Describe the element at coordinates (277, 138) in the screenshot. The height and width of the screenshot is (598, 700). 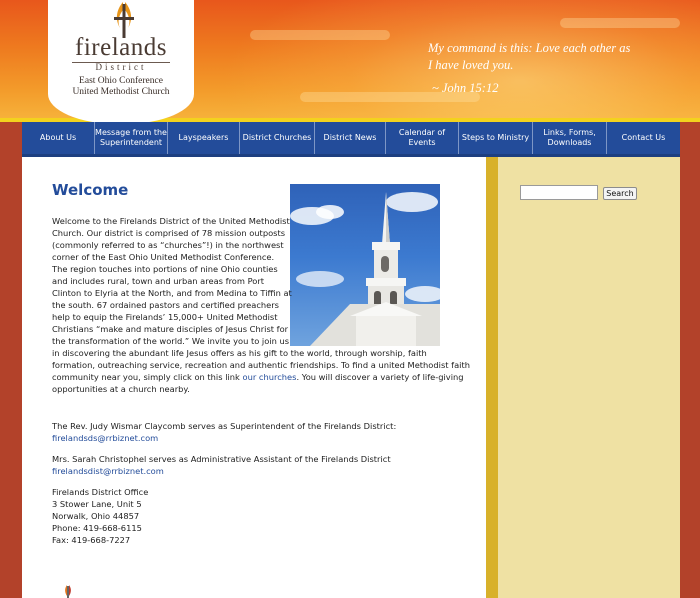
I see `nav-district-churches: District Churches` at that location.